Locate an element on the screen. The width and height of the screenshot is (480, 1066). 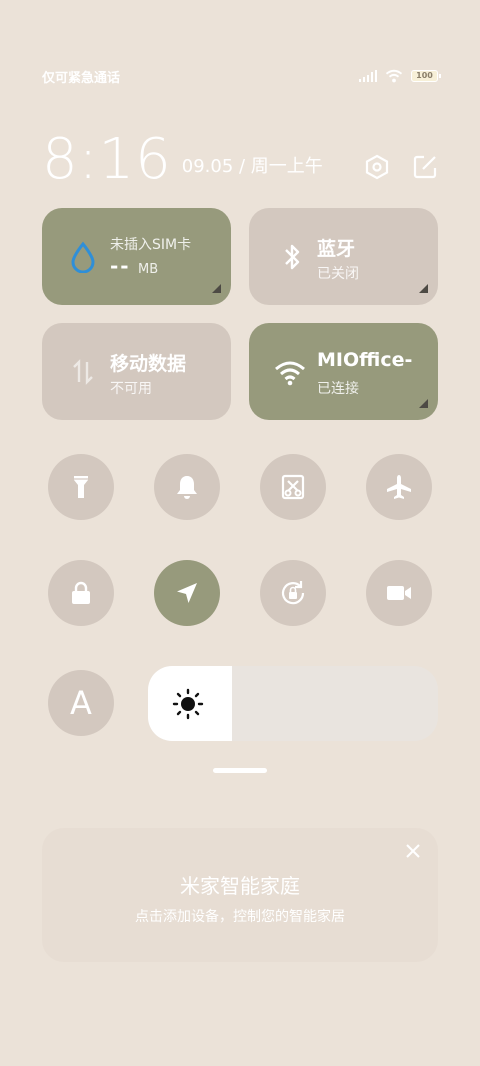
edit-icon is located at coordinates (425, 167).